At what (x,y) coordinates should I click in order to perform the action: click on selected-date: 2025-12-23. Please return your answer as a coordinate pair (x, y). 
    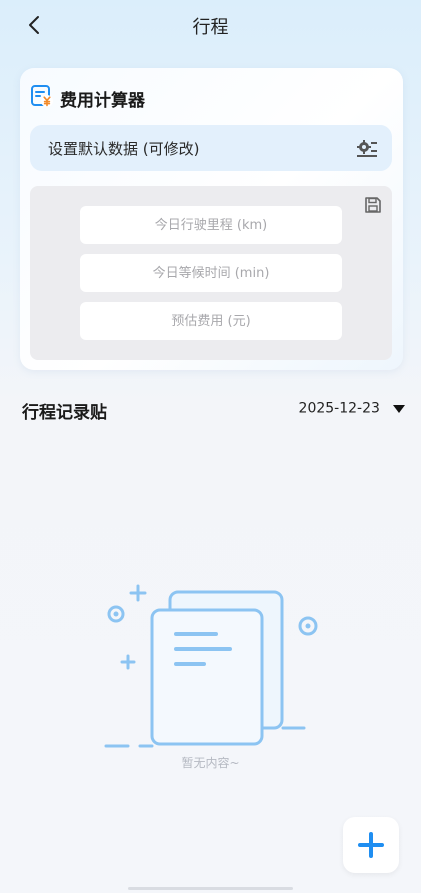
    Looking at the image, I should click on (339, 408).